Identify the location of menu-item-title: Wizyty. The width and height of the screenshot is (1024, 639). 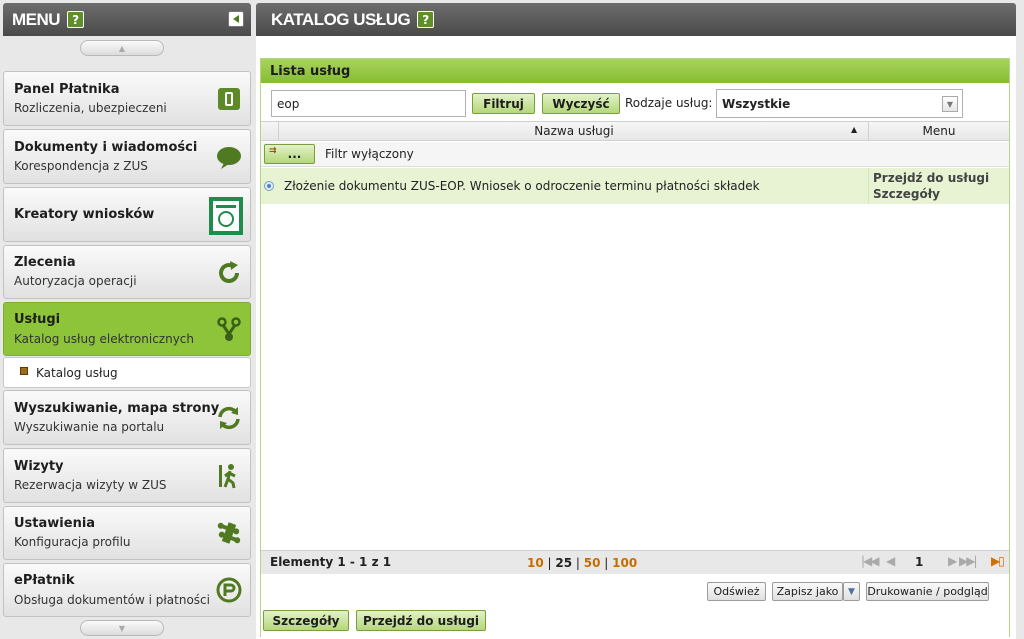
(39, 466).